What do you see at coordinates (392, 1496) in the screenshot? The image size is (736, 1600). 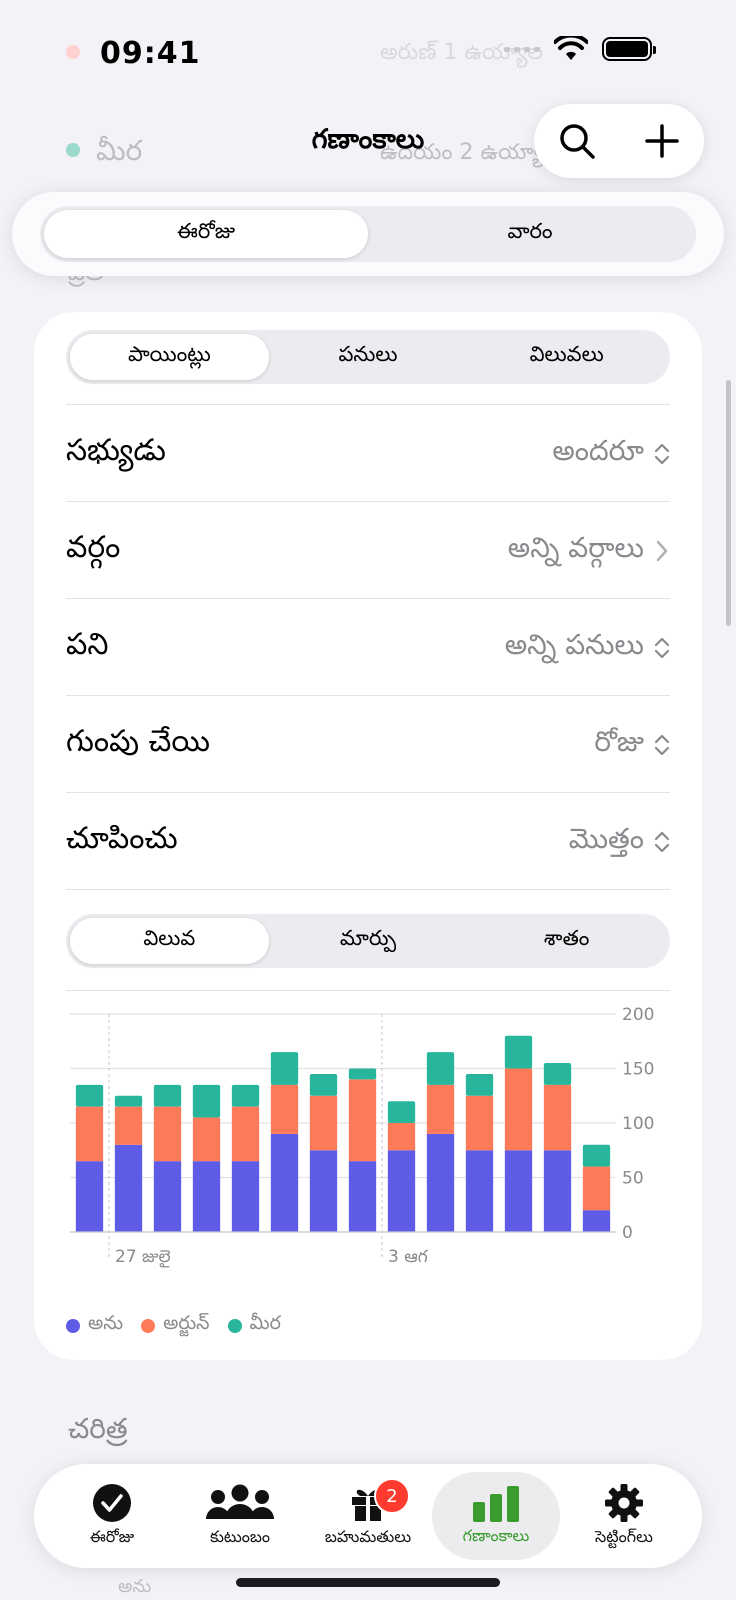 I see `notification-badge: 2` at bounding box center [392, 1496].